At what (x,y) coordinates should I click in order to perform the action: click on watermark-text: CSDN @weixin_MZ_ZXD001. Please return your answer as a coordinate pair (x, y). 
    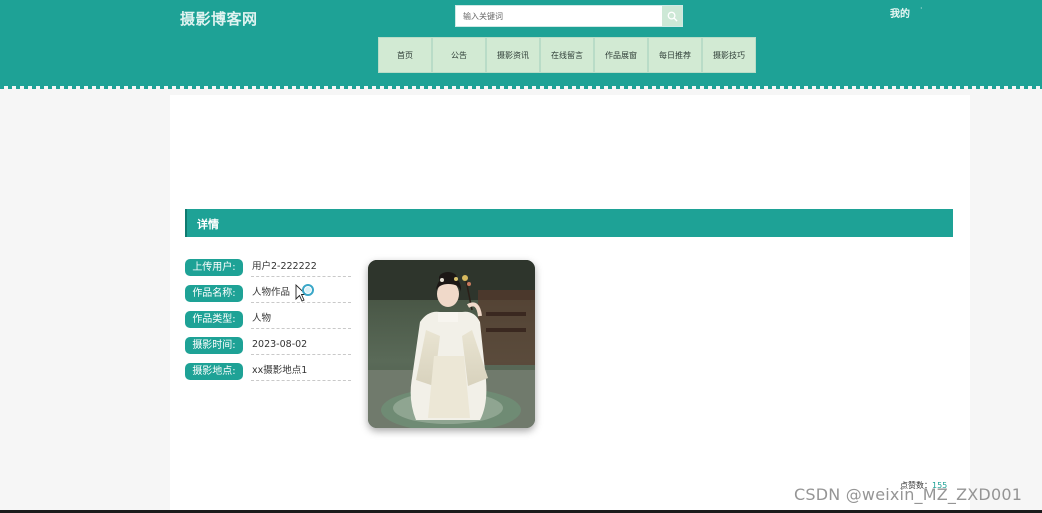
    Looking at the image, I should click on (908, 494).